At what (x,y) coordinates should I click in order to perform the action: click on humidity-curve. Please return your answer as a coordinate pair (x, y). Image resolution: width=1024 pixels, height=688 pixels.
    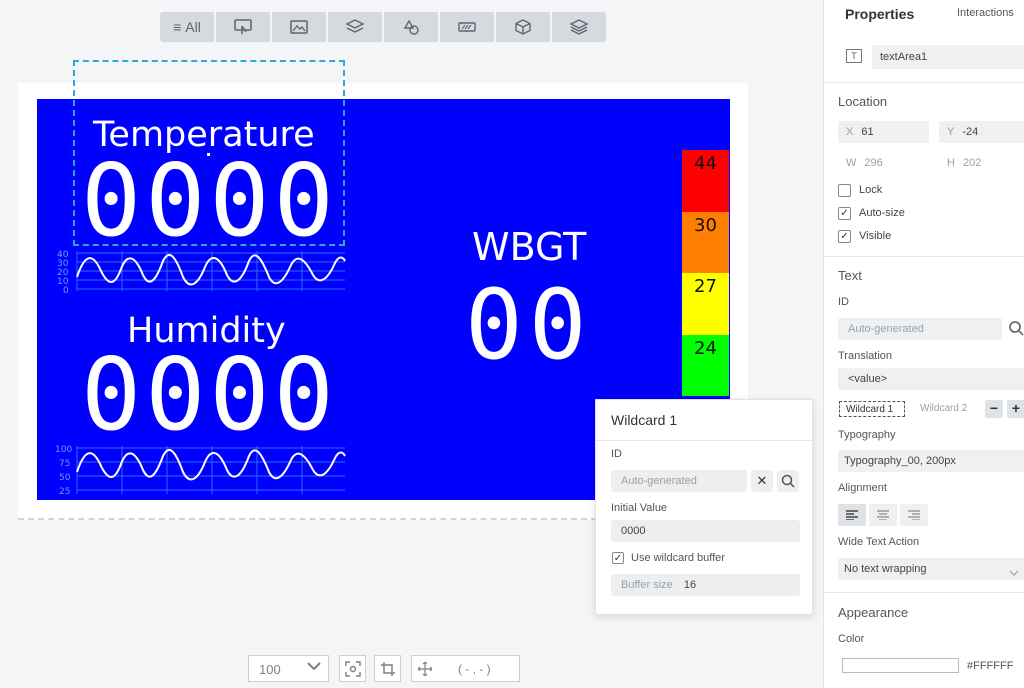
    Looking at the image, I should click on (211, 464).